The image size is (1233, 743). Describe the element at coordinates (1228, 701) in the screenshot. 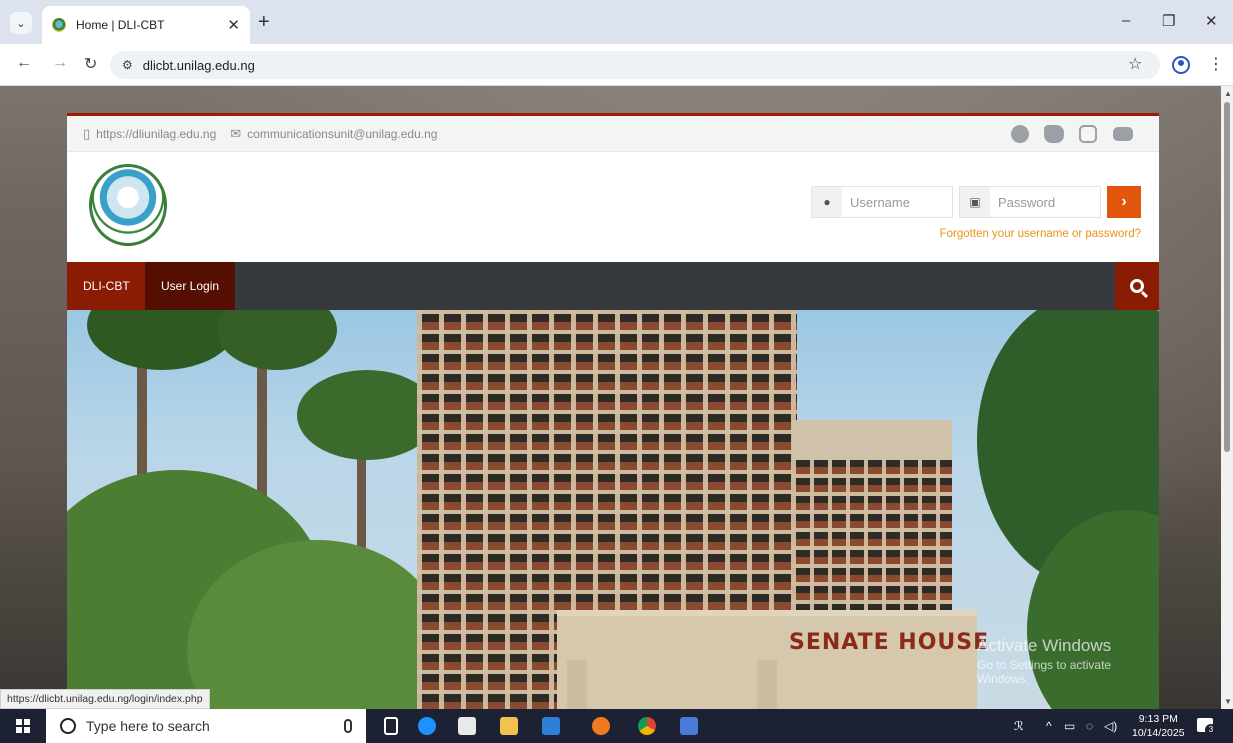

I see `scroll-down-arrow-icon: ▼` at that location.